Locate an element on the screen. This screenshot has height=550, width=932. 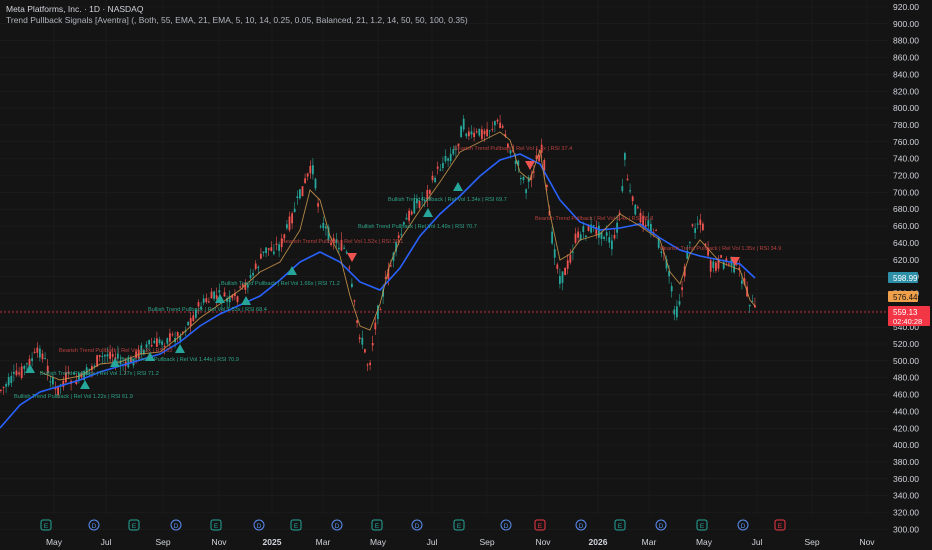
time-tick-label: Jul is located at coordinates (757, 542).